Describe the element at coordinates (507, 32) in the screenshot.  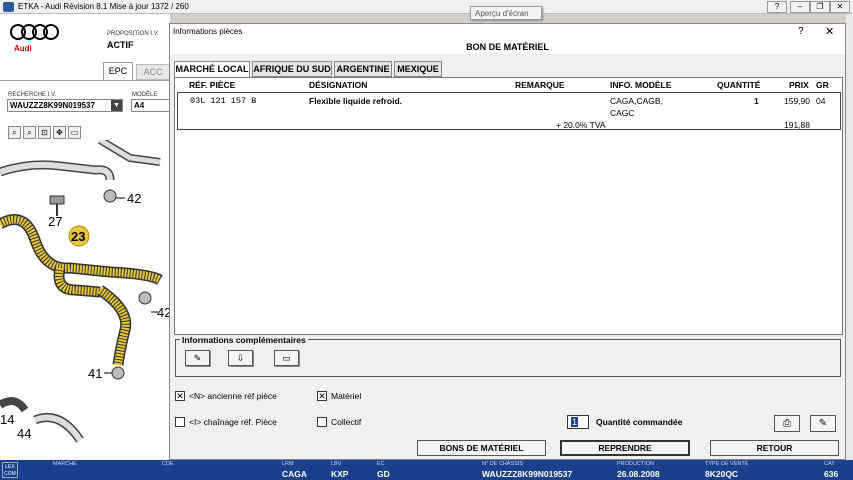
I see `dialog-title: Informations pièces` at that location.